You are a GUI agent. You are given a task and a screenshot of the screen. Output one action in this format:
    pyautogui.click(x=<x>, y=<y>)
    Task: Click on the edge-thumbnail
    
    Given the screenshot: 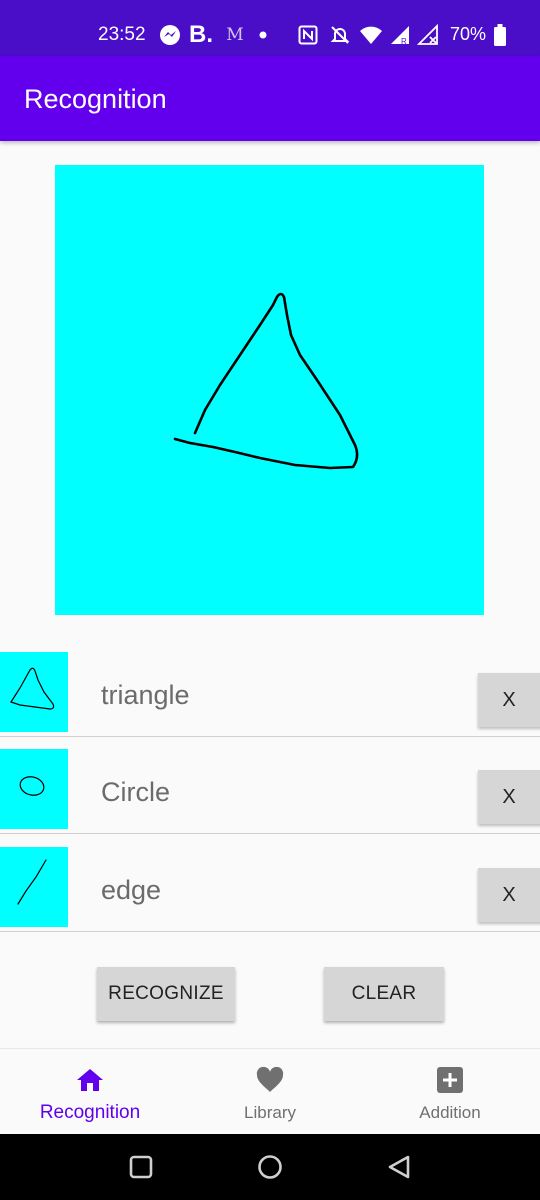 What is the action you would take?
    pyautogui.click(x=34, y=887)
    